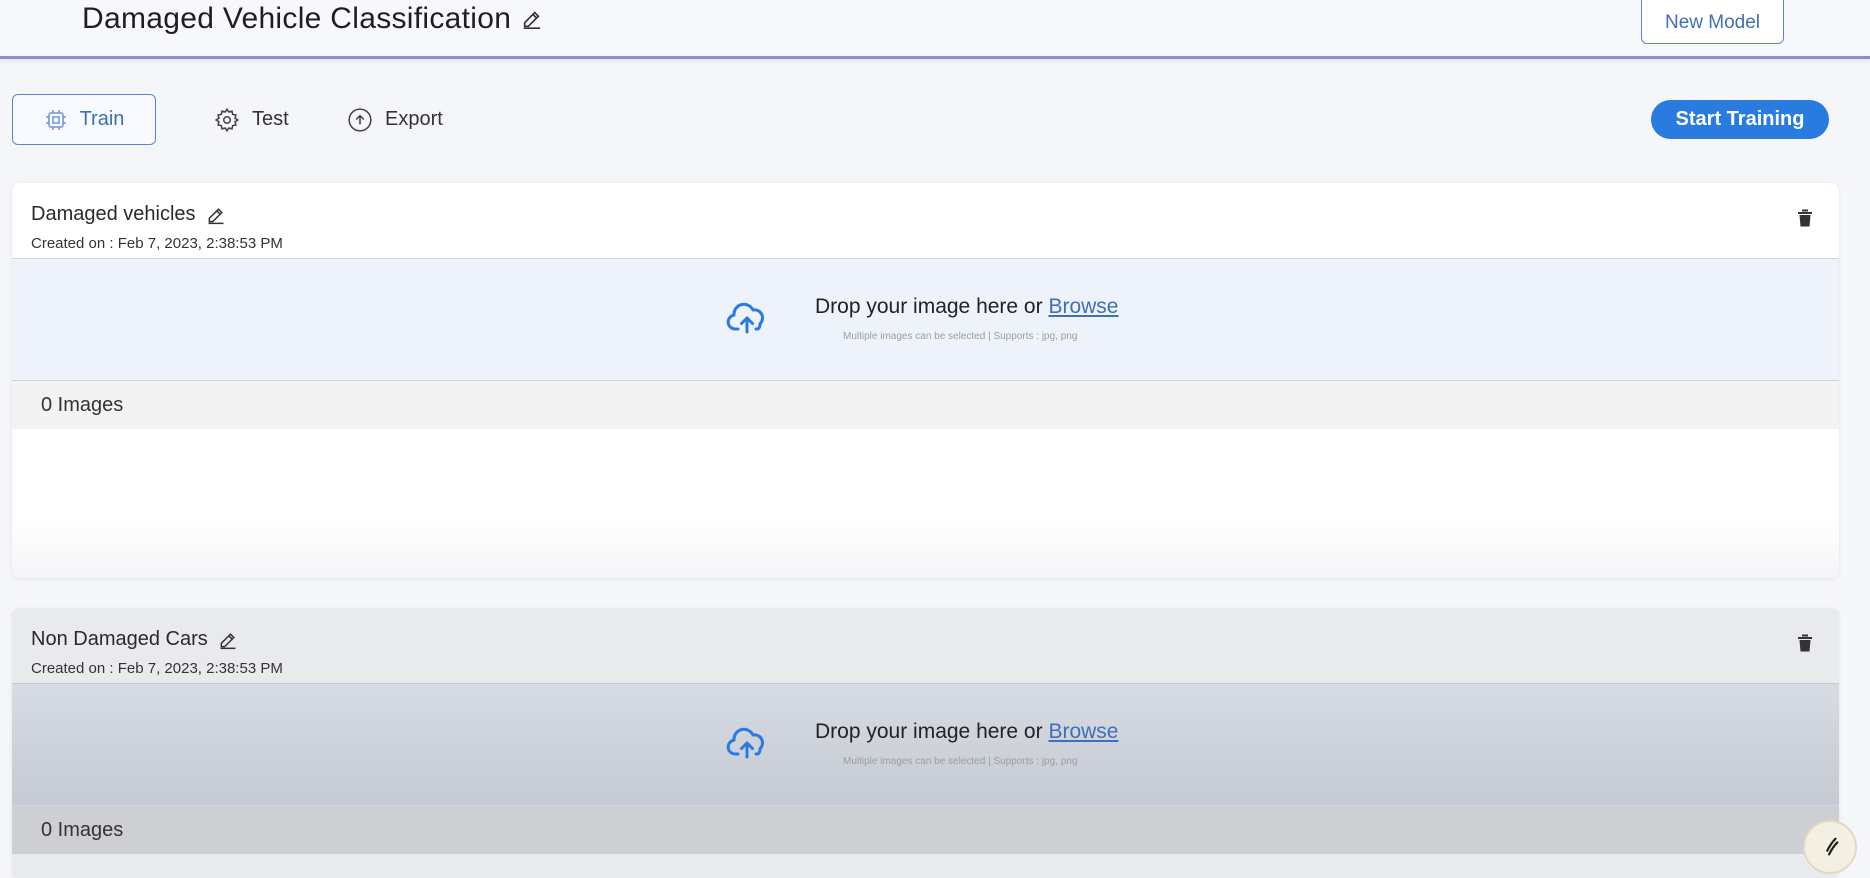 This screenshot has height=878, width=1870. Describe the element at coordinates (1712, 22) in the screenshot. I see `new-model-button: New Model` at that location.